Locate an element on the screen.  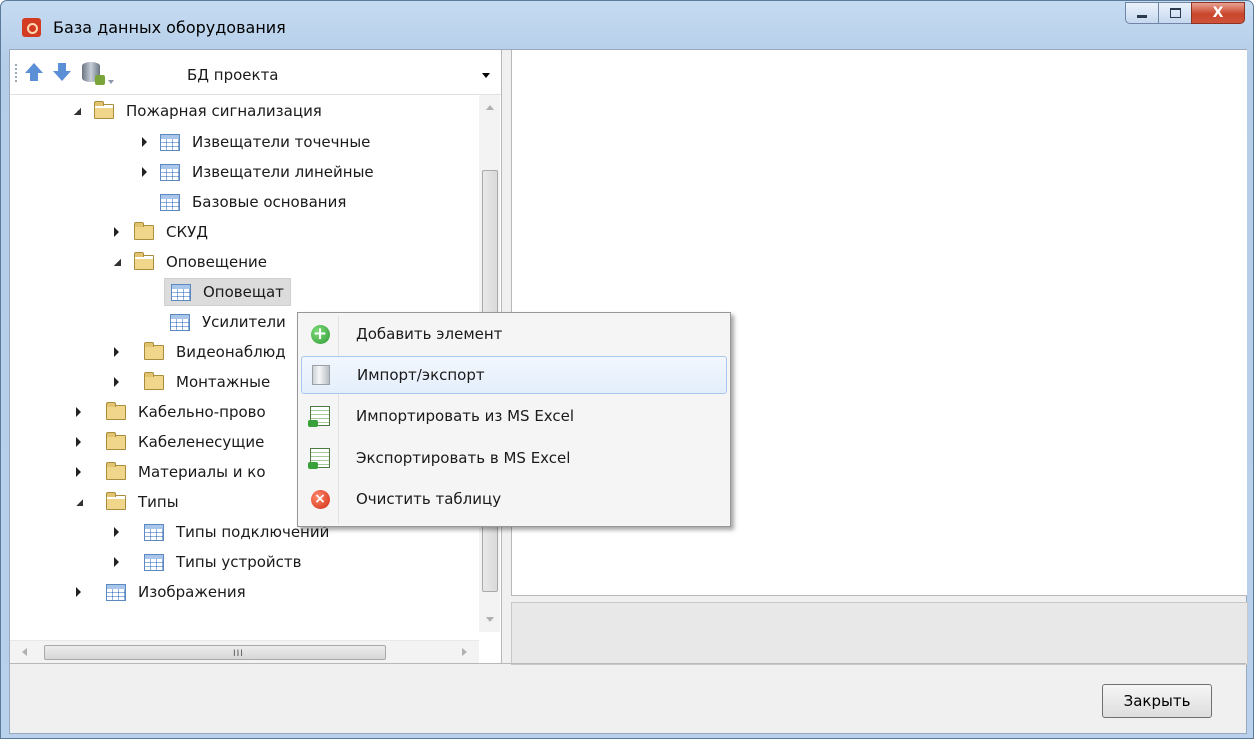
tree-node: Базовые основания is located at coordinates (253, 202).